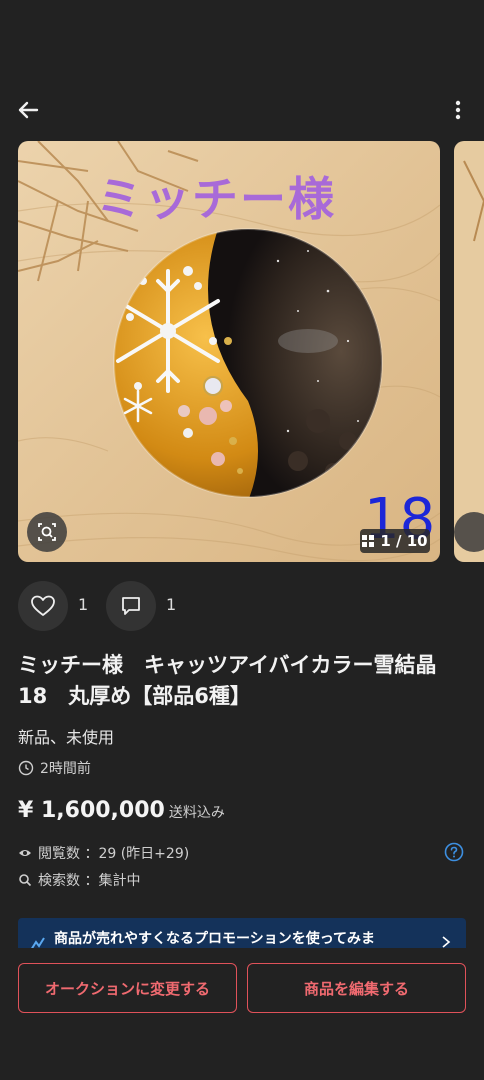 Image resolution: width=484 pixels, height=1080 pixels. I want to click on product-title: ミッチー様 キャッツアイバイカラー雪結晶 18 丸厚め【部品6種】, so click(238, 680).